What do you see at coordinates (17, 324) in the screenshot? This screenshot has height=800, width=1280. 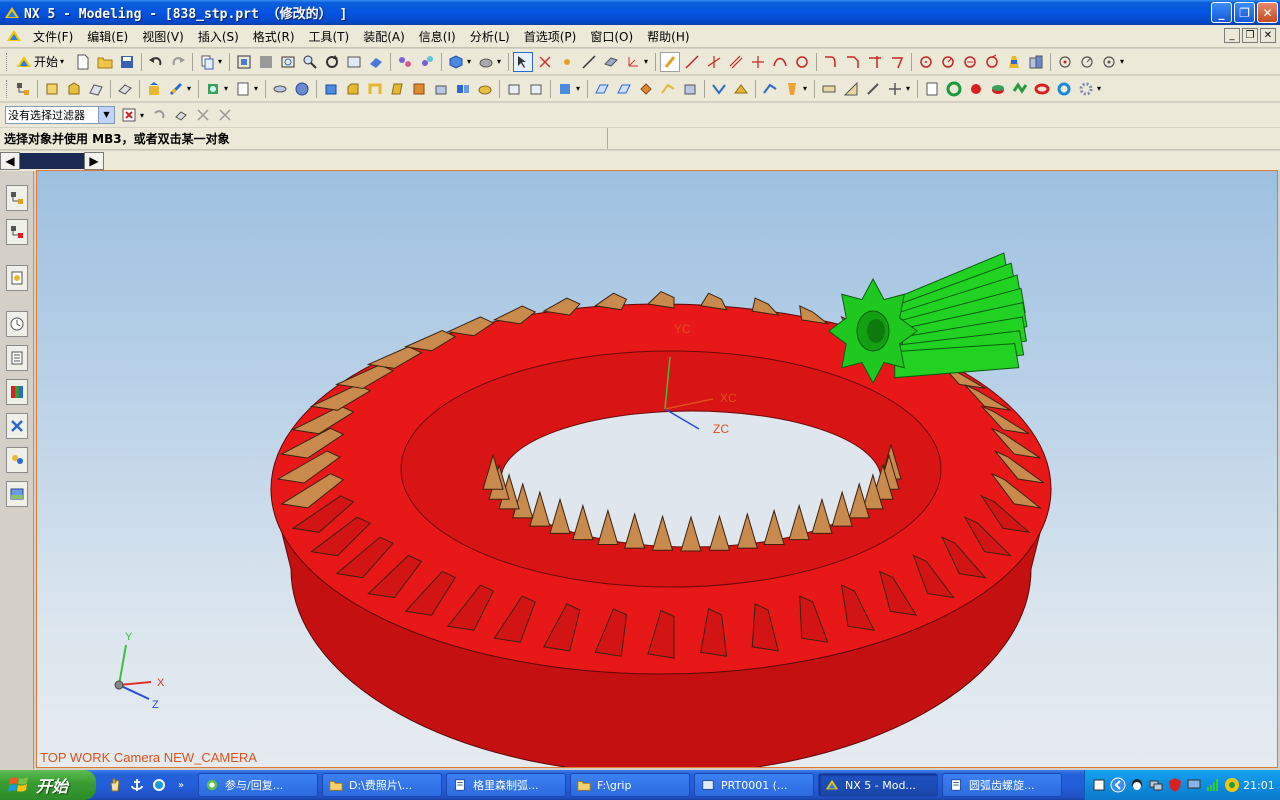 I see `history-tab` at bounding box center [17, 324].